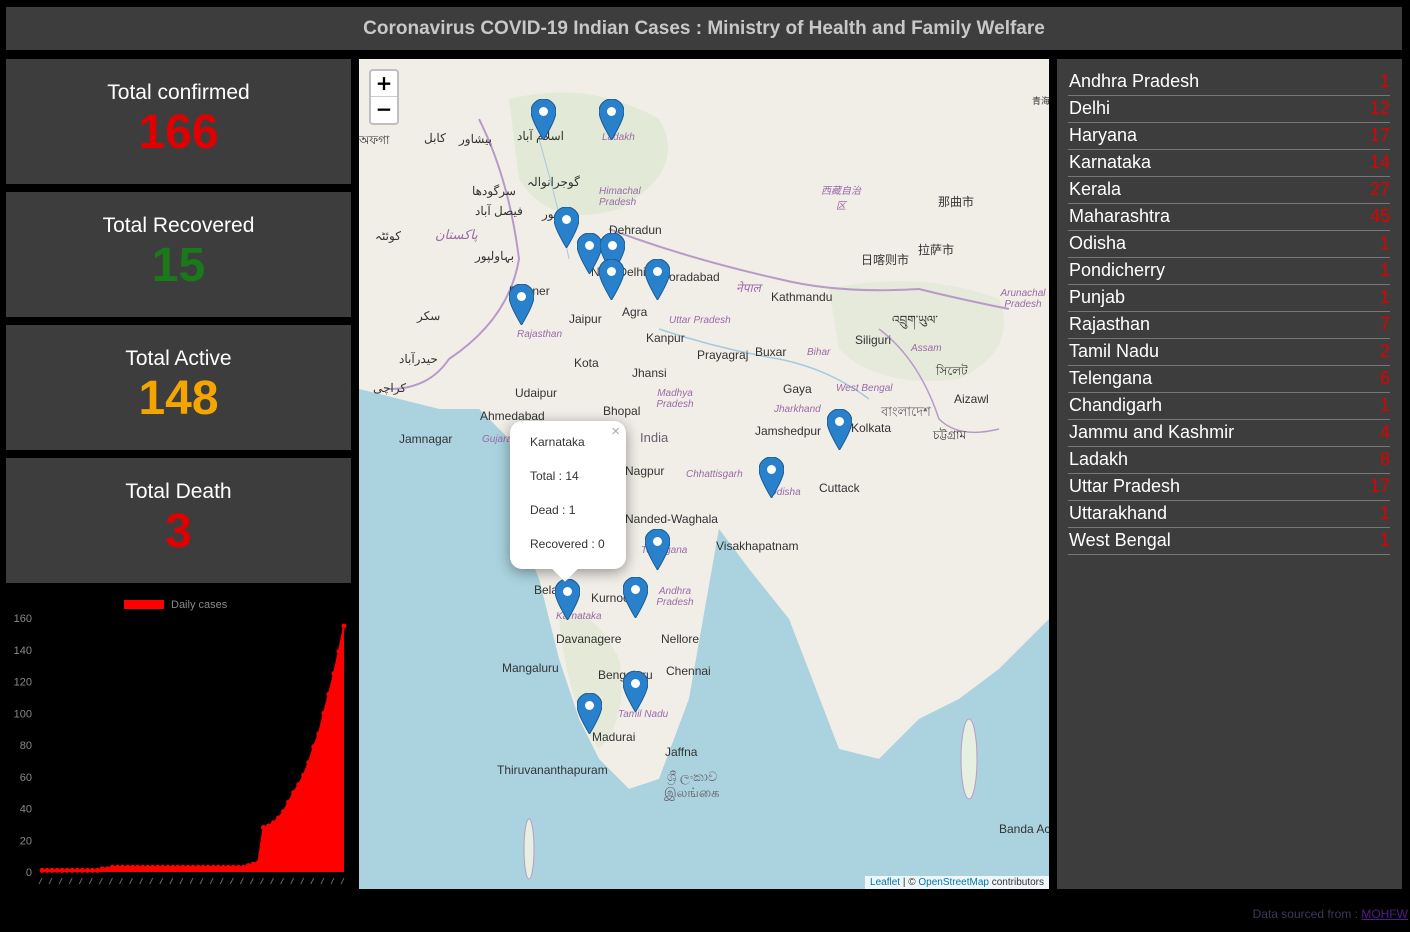 Image resolution: width=1410 pixels, height=932 pixels. What do you see at coordinates (1114, 351) in the screenshot?
I see `state-name: Tamil Nadu` at bounding box center [1114, 351].